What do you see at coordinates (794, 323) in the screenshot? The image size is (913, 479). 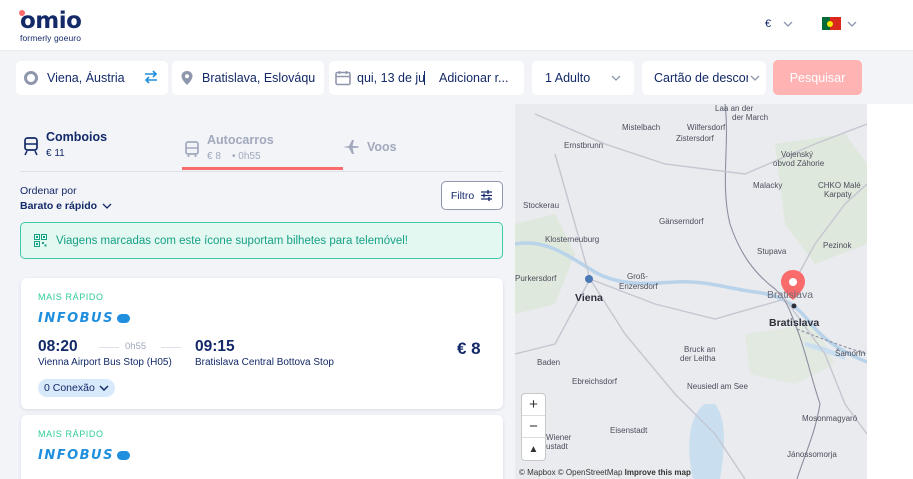 I see `map-label-bratislava: Bratislava` at bounding box center [794, 323].